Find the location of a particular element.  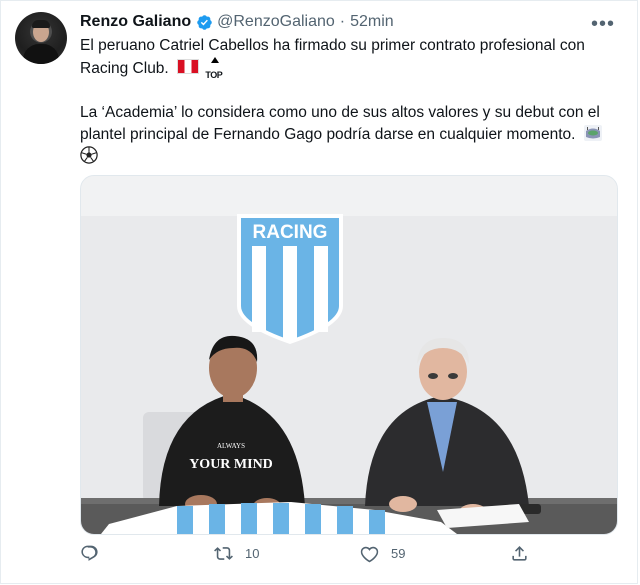

author-handle: @RenzoGaliano is located at coordinates (276, 22).